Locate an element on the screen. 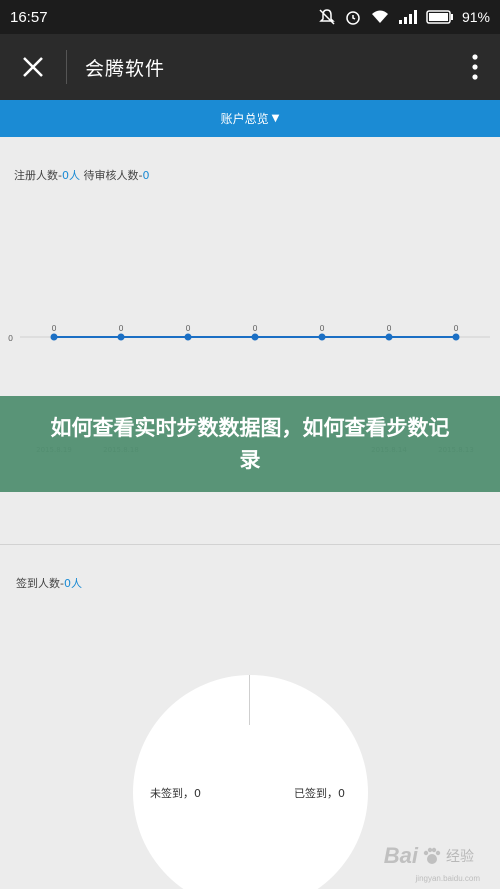 This screenshot has height=889, width=500. status-icons: 91% is located at coordinates (404, 17).